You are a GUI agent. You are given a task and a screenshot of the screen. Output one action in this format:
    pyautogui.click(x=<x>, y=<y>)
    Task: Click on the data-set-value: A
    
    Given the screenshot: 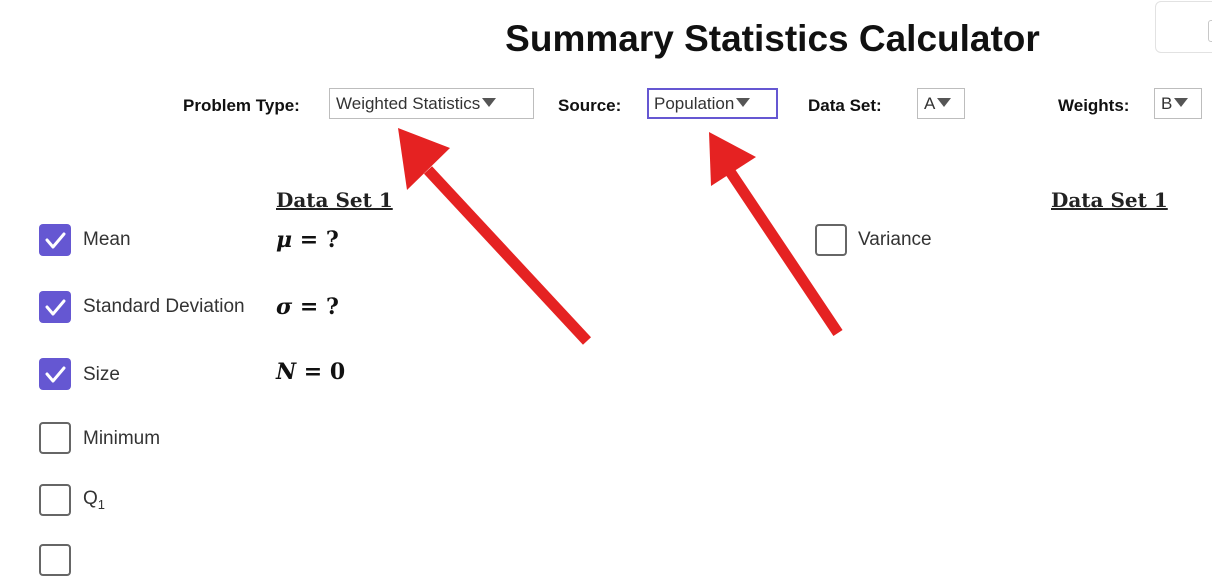 What is the action you would take?
    pyautogui.click(x=930, y=103)
    